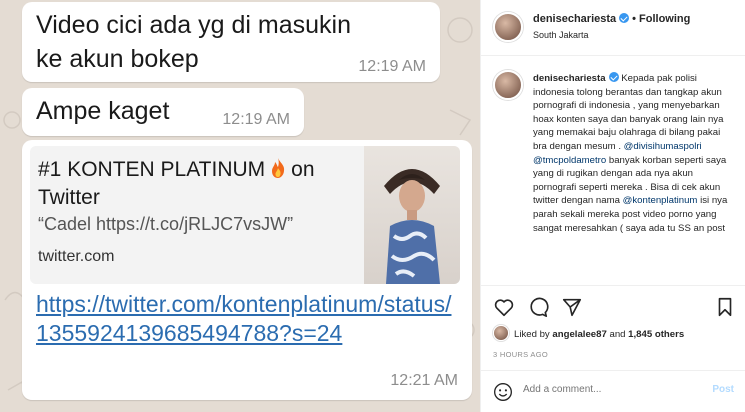 This screenshot has height=412, width=745. Describe the element at coordinates (569, 160) in the screenshot. I see `mention-link: @tmcpoldametro` at that location.